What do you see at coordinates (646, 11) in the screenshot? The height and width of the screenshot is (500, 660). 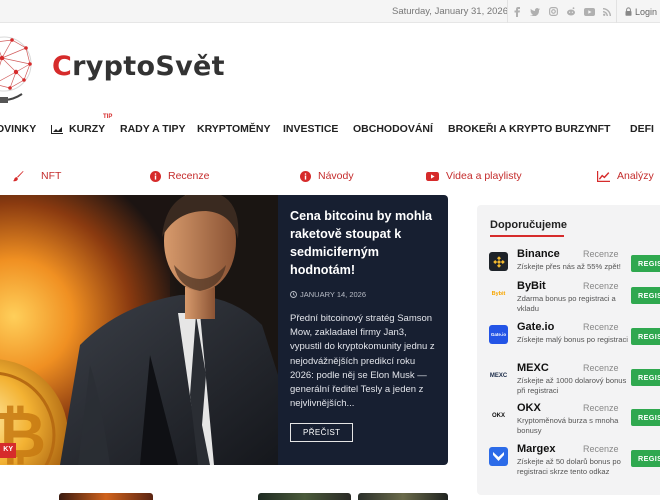 I see `login-label: Login` at bounding box center [646, 11].